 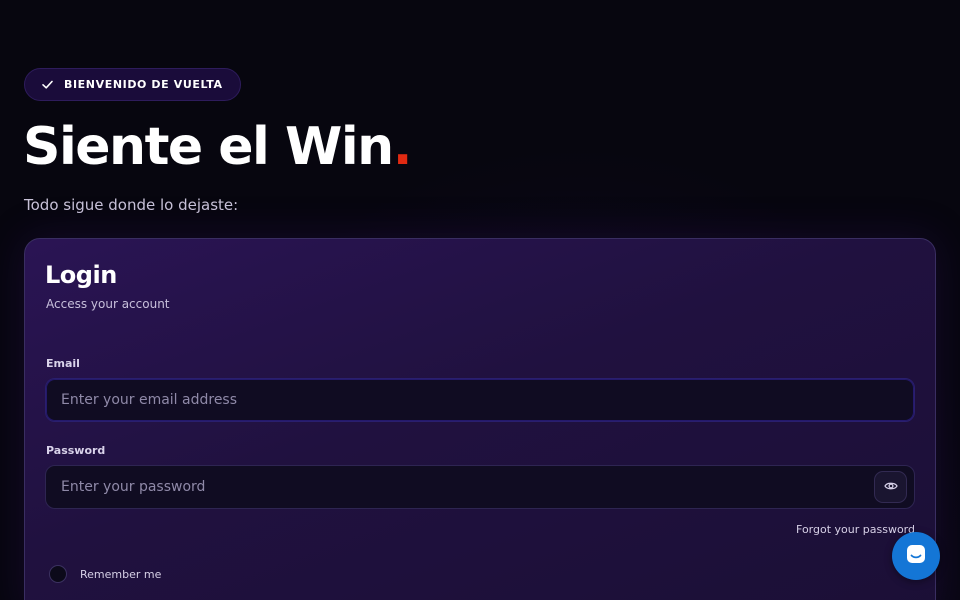 I want to click on hero-title: Siente el Win., so click(x=218, y=147).